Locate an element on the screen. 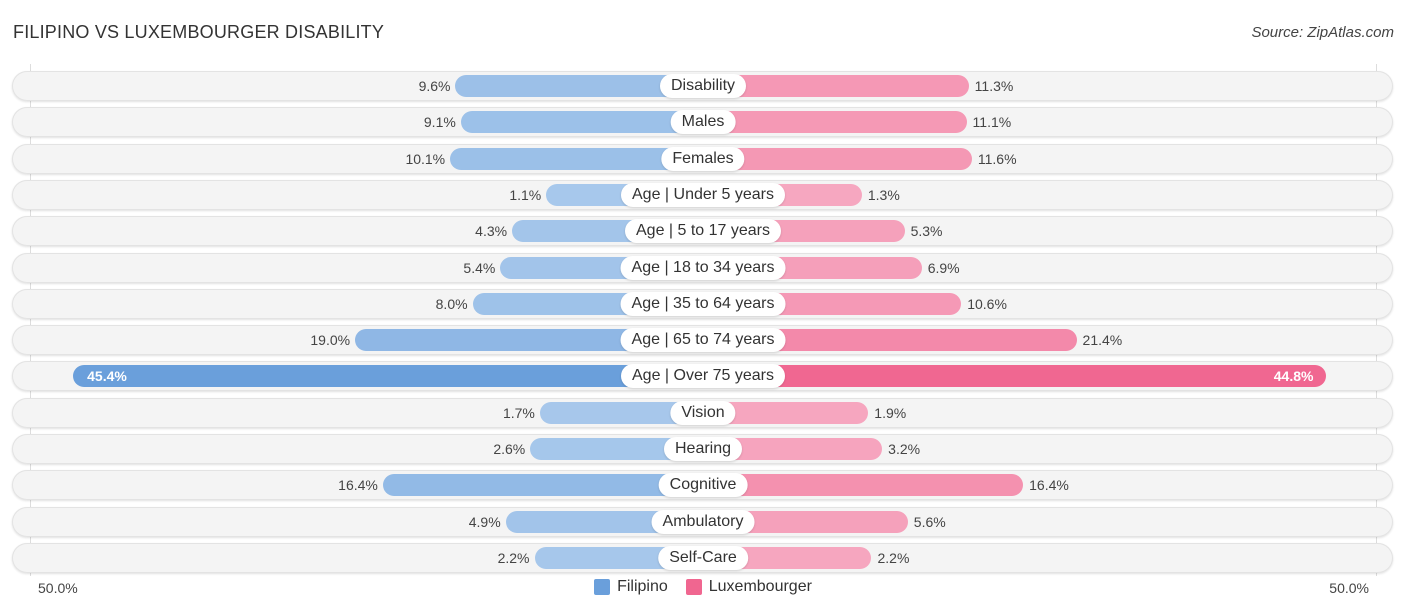 This screenshot has width=1406, height=612. luxembourger-value-ambulatory: 5.6% is located at coordinates (929, 521).